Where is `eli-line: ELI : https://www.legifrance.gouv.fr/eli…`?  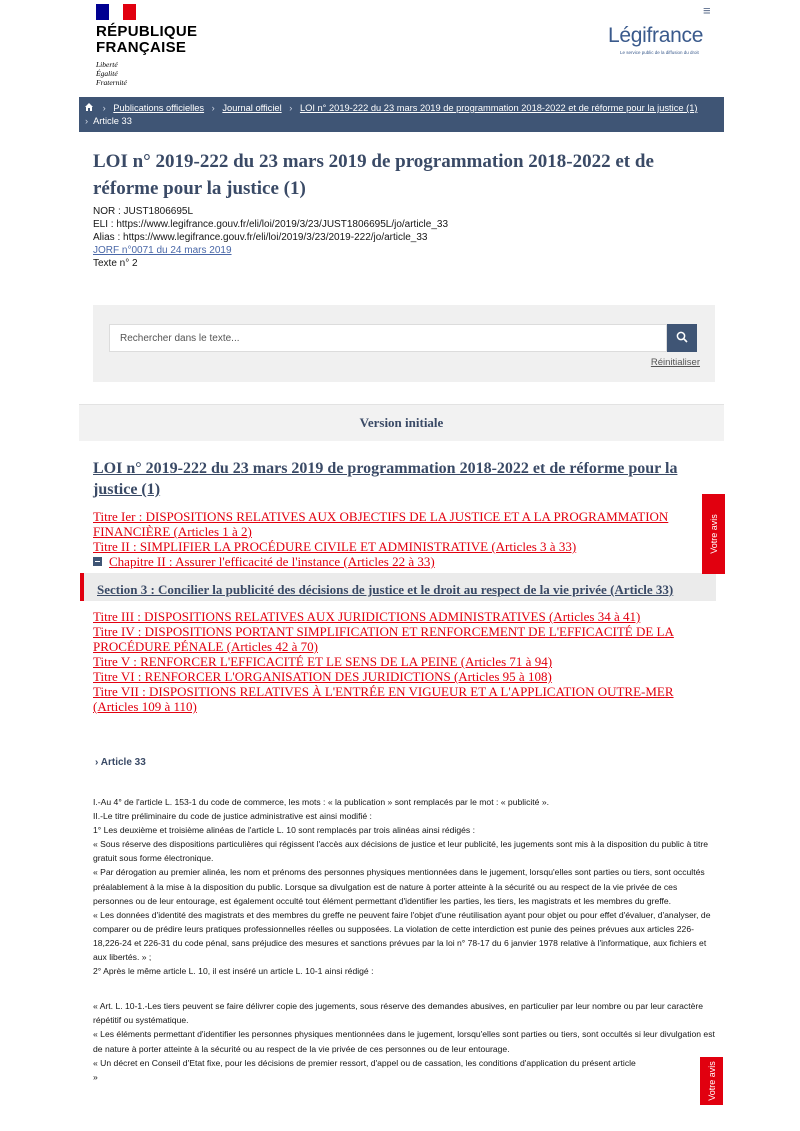 eli-line: ELI : https://www.legifrance.gouv.fr/eli… is located at coordinates (271, 224).